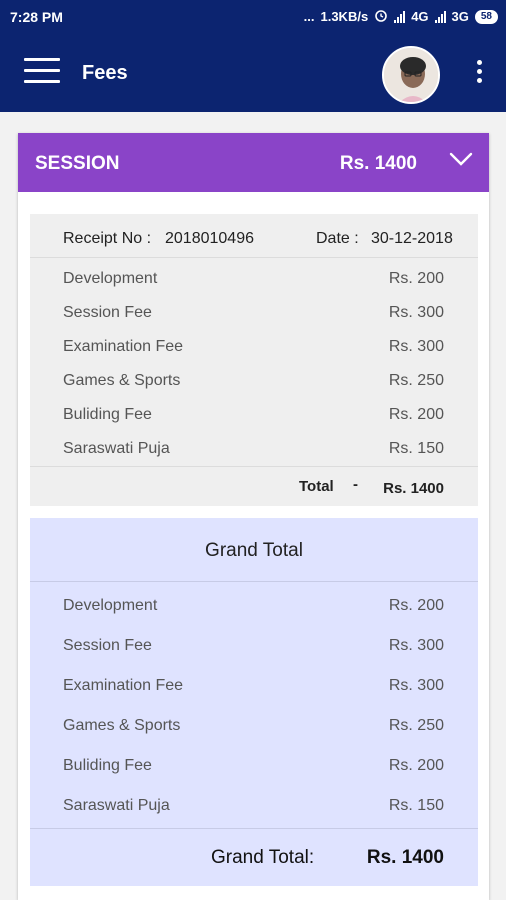 The width and height of the screenshot is (506, 900). What do you see at coordinates (254, 417) in the screenshot?
I see `fee-row: Buliding Fee Rs. 200` at bounding box center [254, 417].